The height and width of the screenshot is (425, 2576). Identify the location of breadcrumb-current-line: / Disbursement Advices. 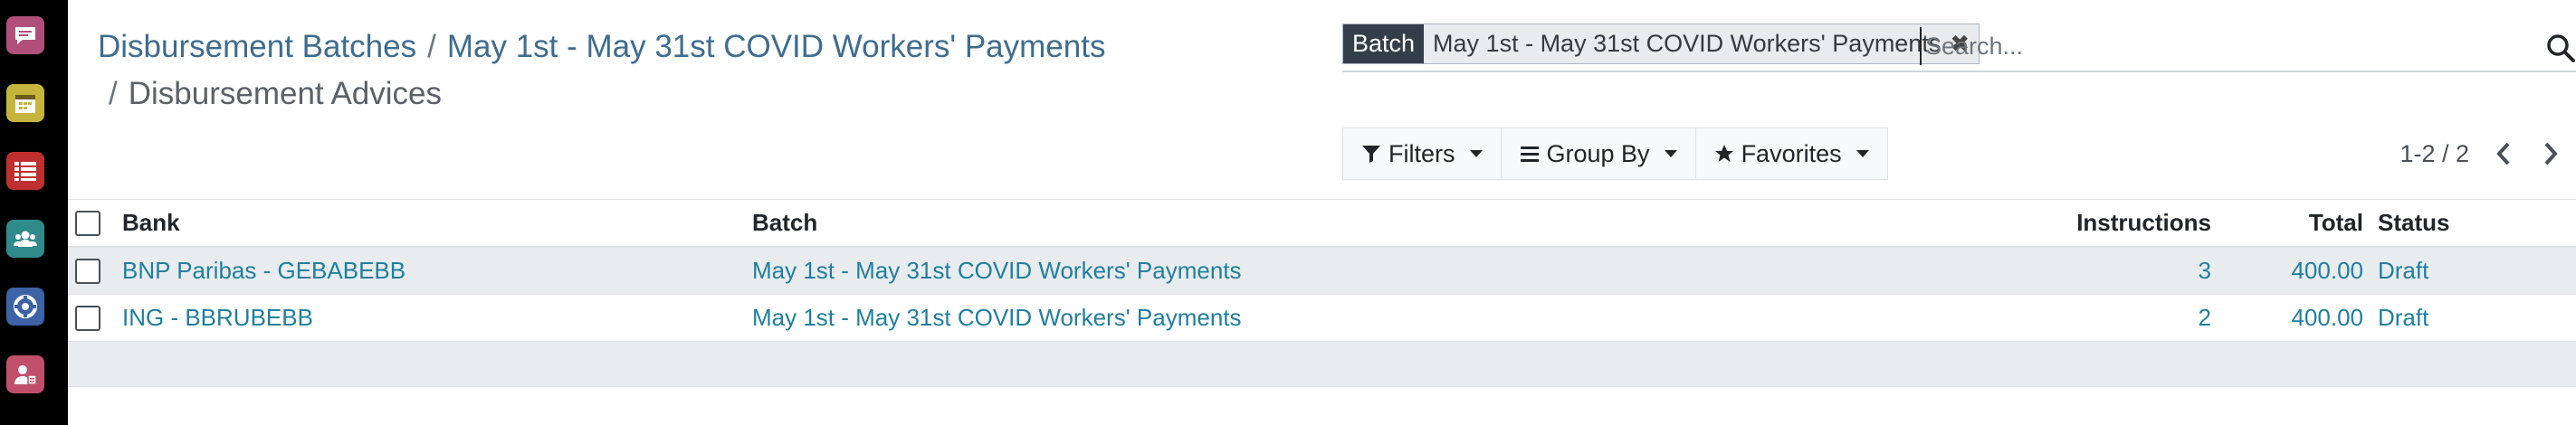
(722, 95).